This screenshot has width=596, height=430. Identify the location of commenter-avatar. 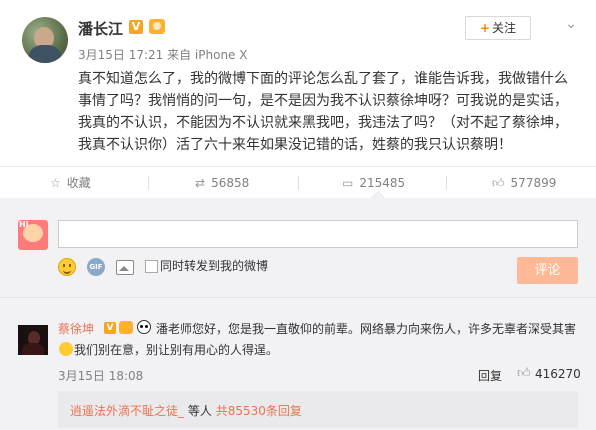
(33, 340).